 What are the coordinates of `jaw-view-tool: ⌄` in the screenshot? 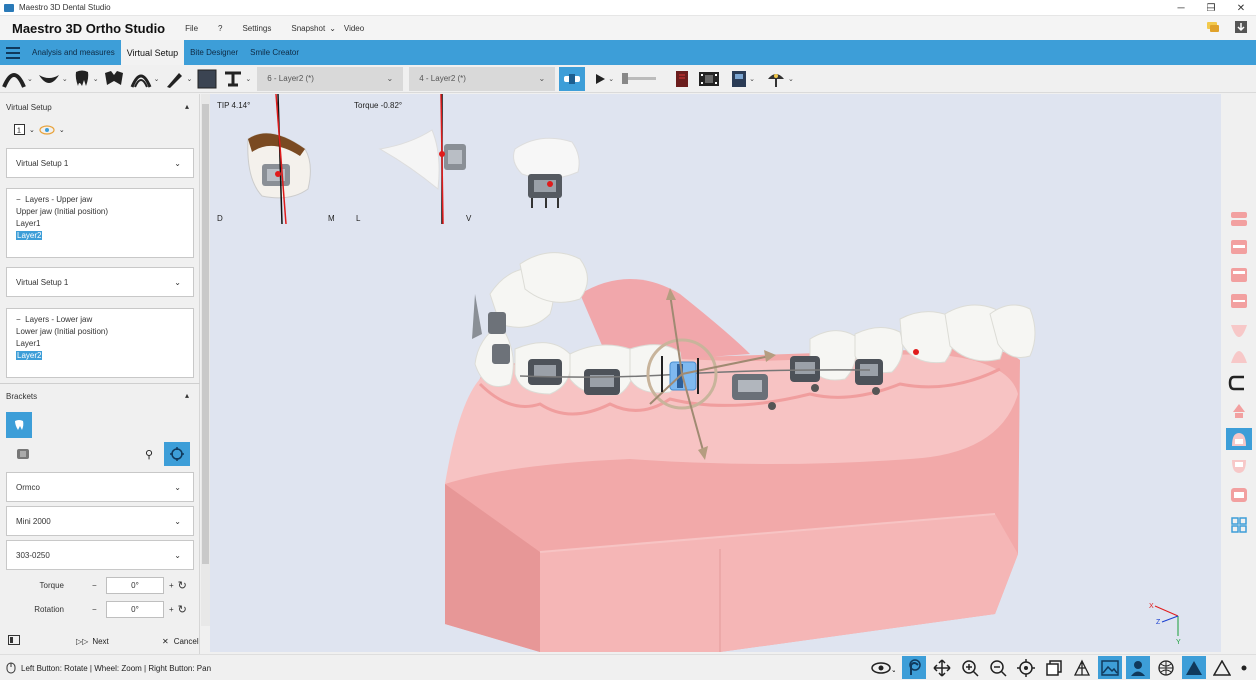 It's located at (52, 79).